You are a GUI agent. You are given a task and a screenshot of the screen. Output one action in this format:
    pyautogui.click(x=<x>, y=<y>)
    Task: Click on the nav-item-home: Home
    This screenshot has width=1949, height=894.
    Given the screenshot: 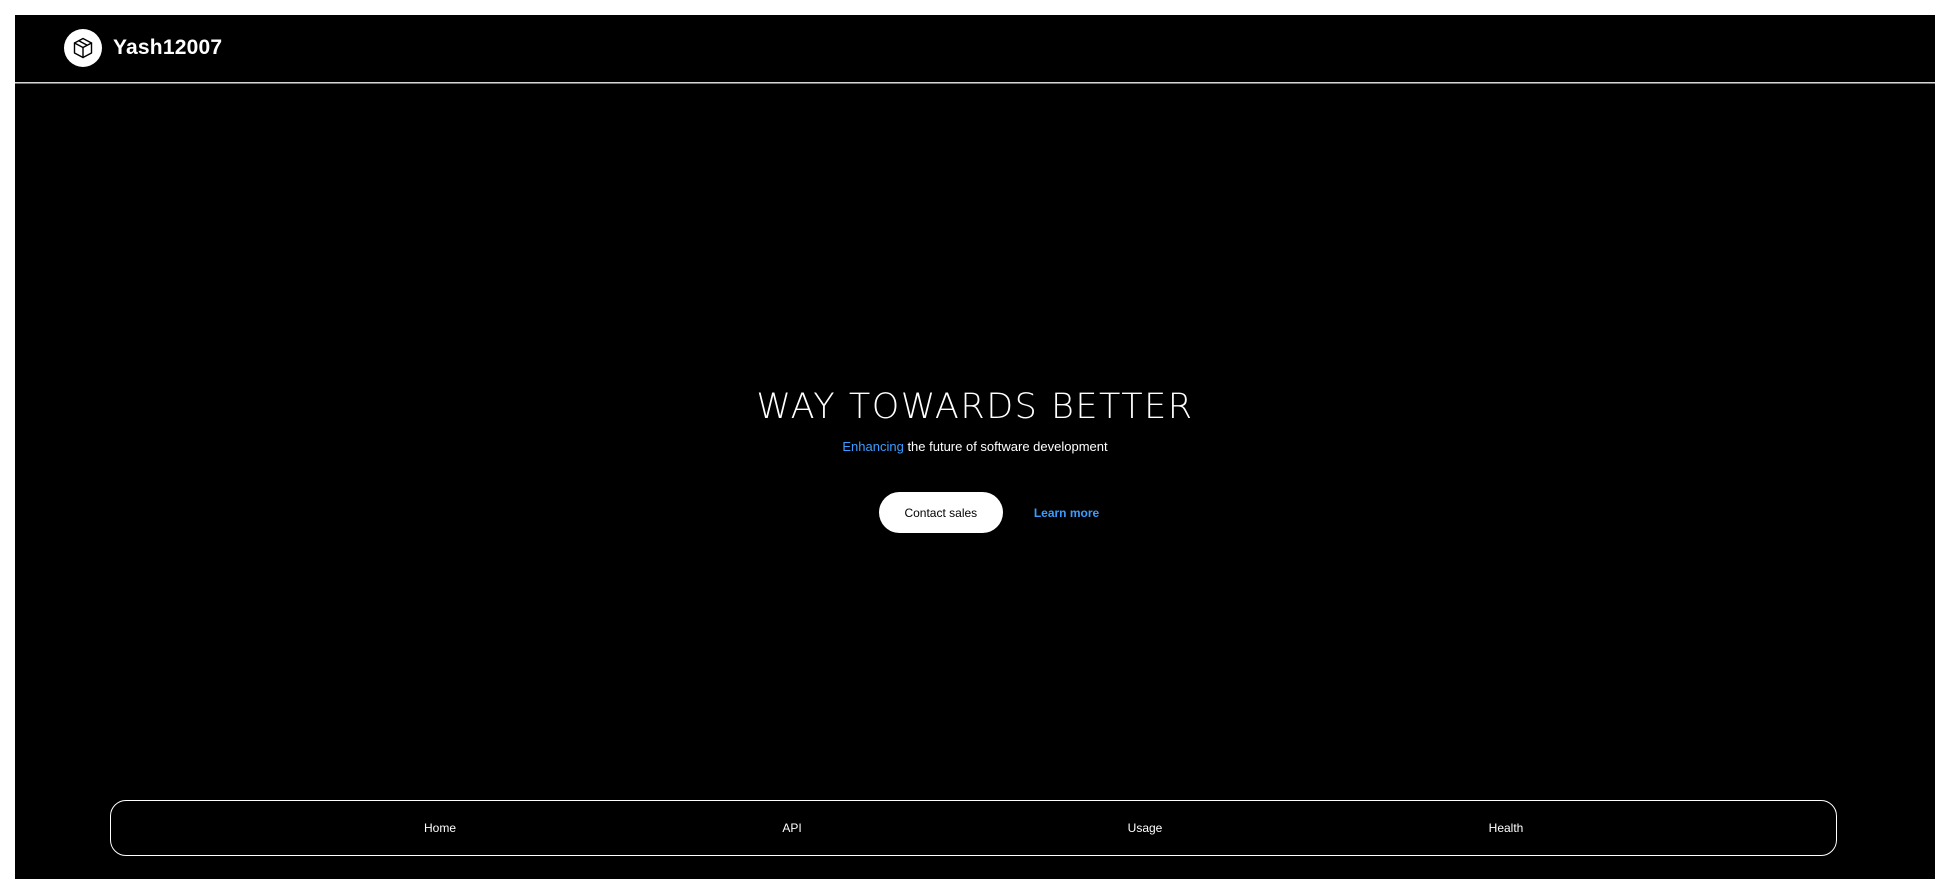 What is the action you would take?
    pyautogui.click(x=440, y=829)
    